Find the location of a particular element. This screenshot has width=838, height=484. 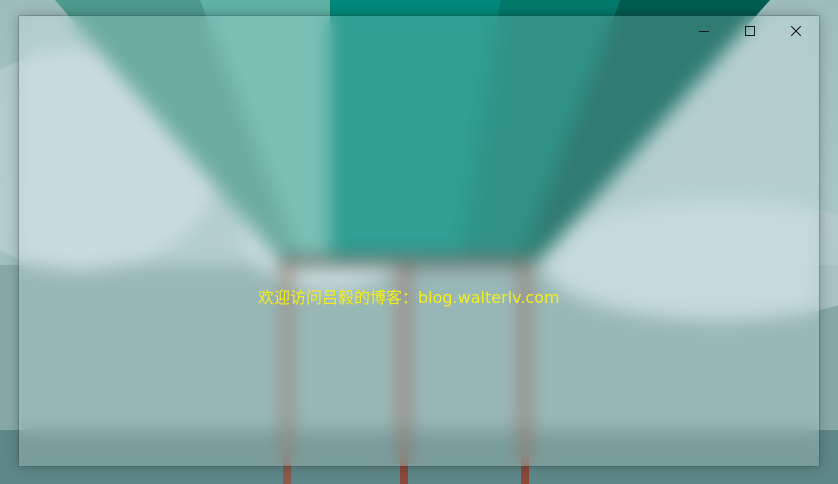

maximize-button is located at coordinates (750, 31).